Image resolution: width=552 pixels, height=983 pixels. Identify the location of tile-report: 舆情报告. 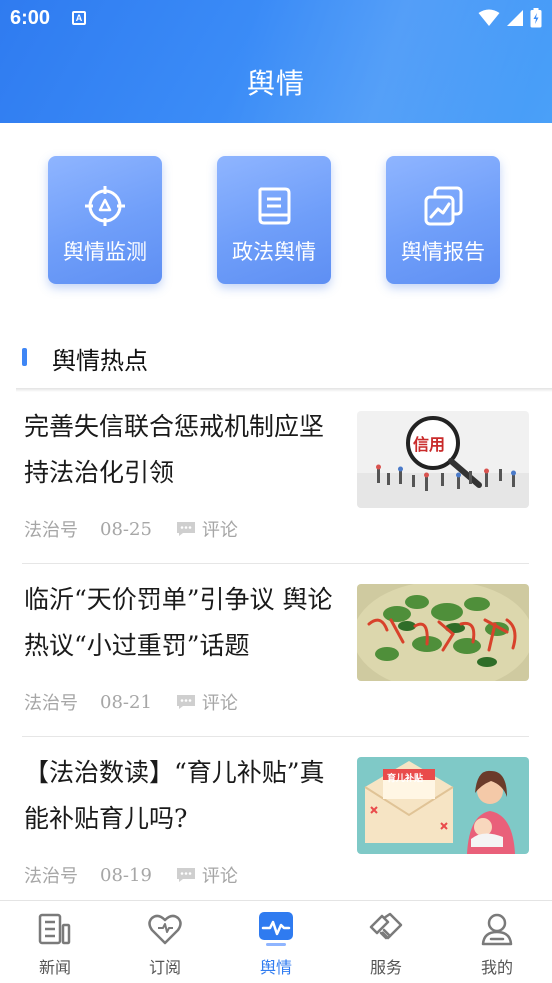
(443, 220).